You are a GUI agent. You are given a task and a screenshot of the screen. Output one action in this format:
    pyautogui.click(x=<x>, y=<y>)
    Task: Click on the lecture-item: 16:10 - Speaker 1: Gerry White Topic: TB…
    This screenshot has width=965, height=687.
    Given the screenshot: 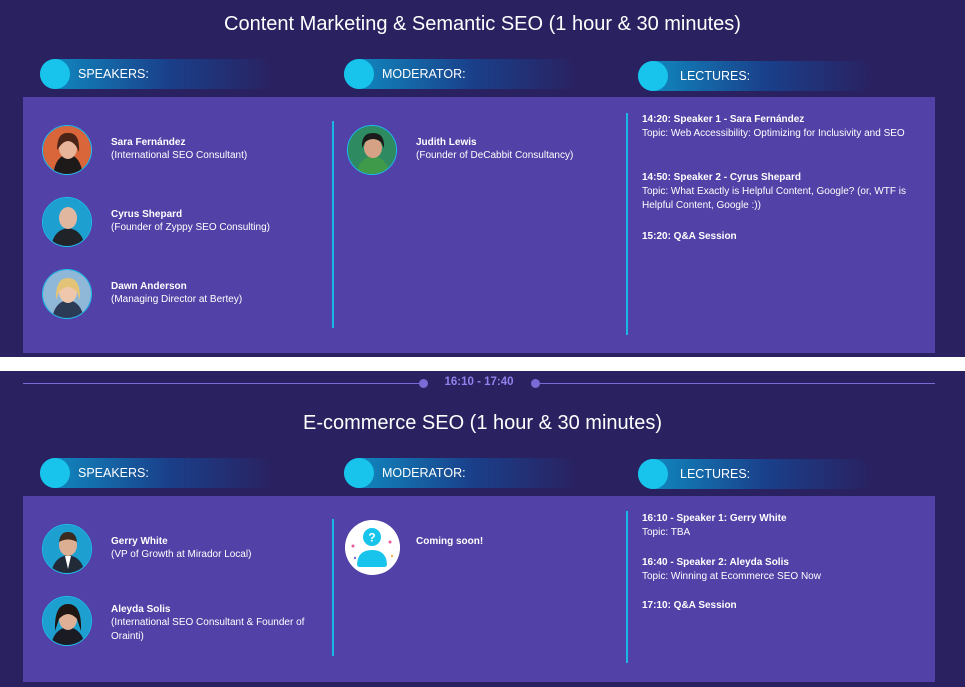 What is the action you would take?
    pyautogui.click(x=777, y=526)
    